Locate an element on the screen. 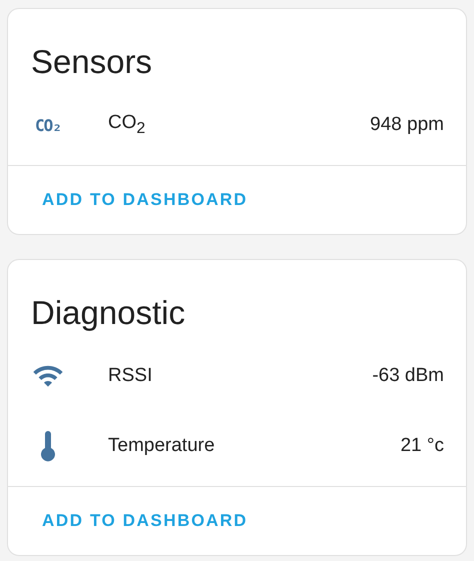 Image resolution: width=474 pixels, height=561 pixels. entity-value: 21 °c is located at coordinates (422, 446).